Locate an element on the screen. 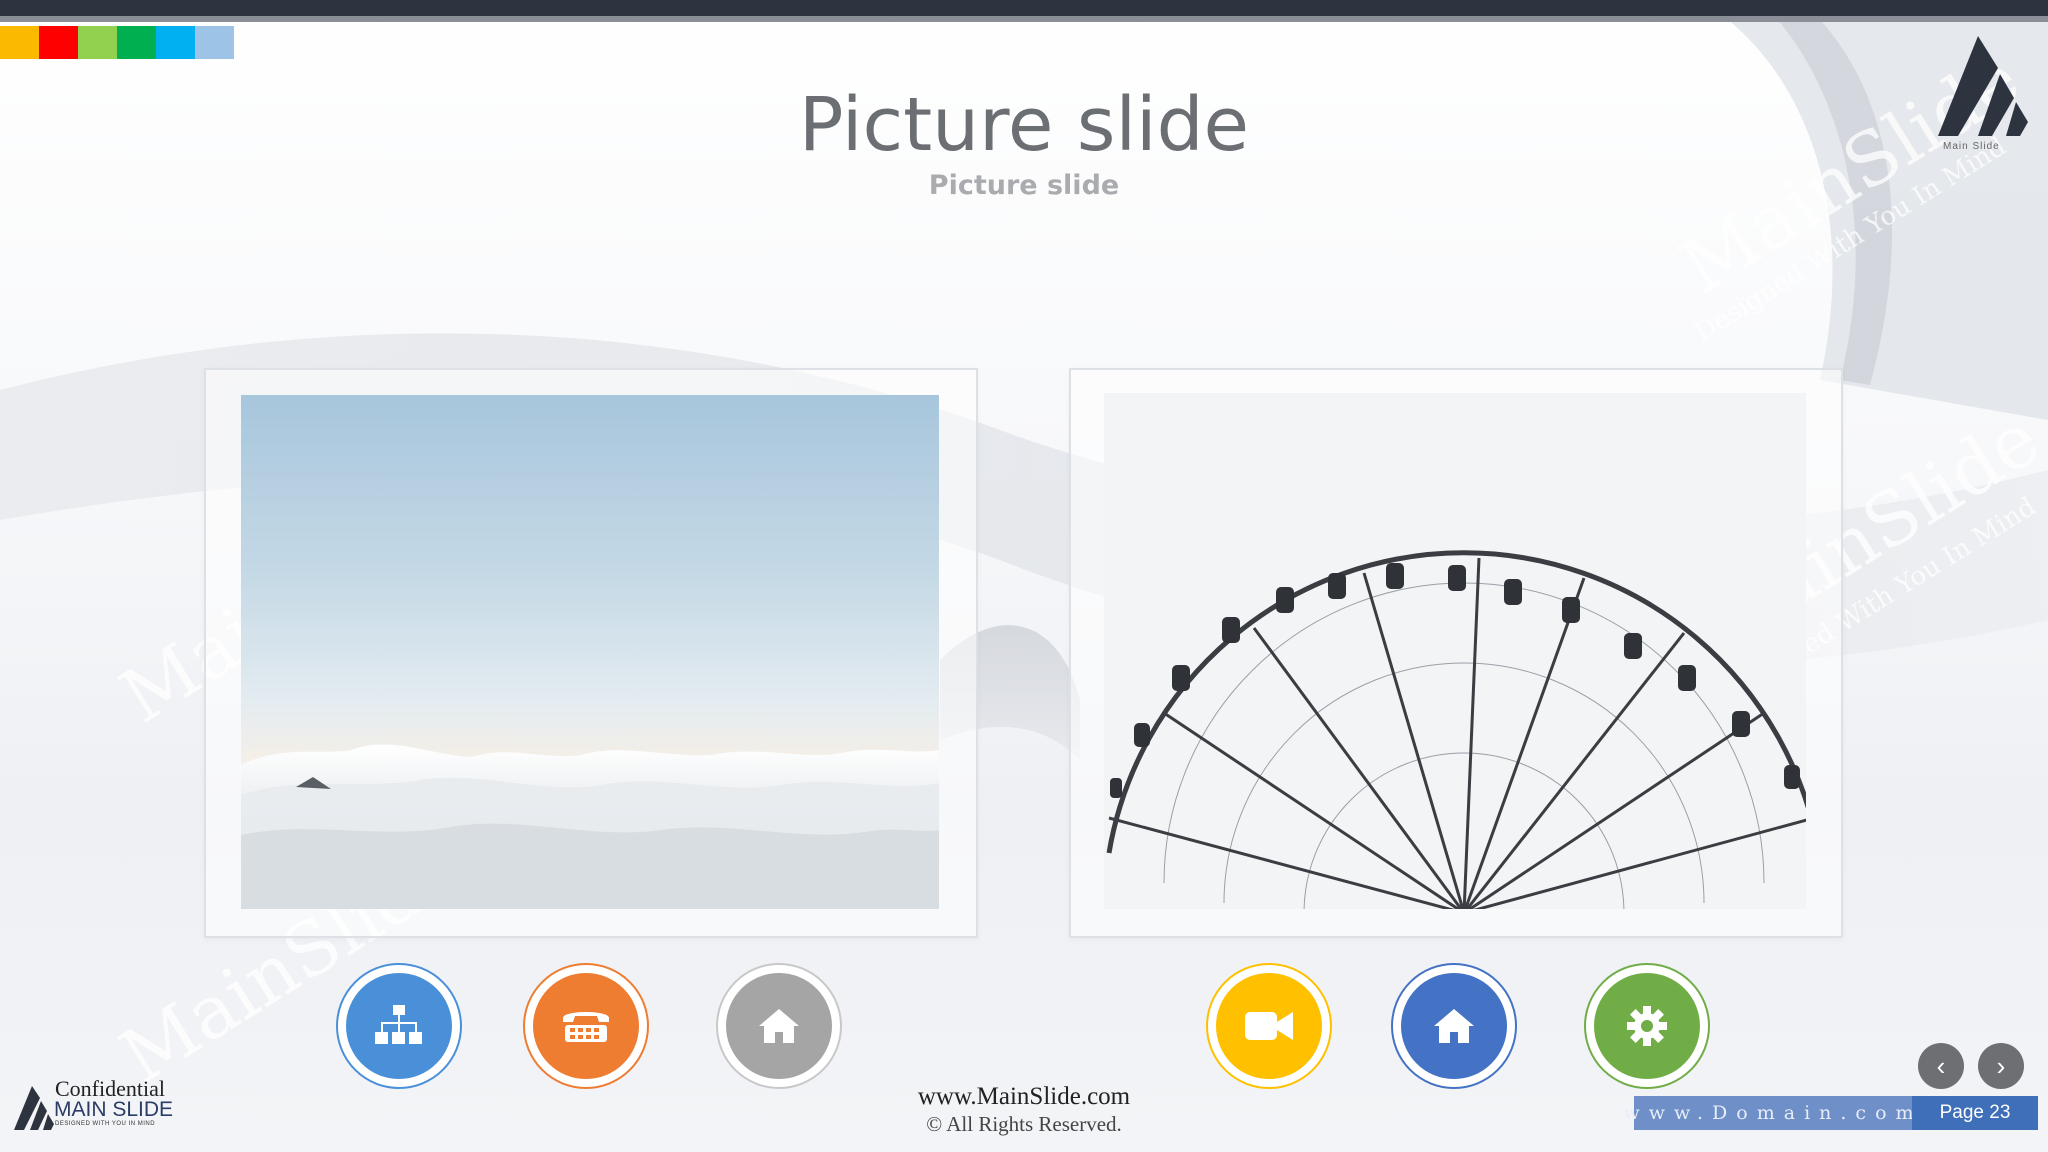  color-swatches is located at coordinates (117, 42).